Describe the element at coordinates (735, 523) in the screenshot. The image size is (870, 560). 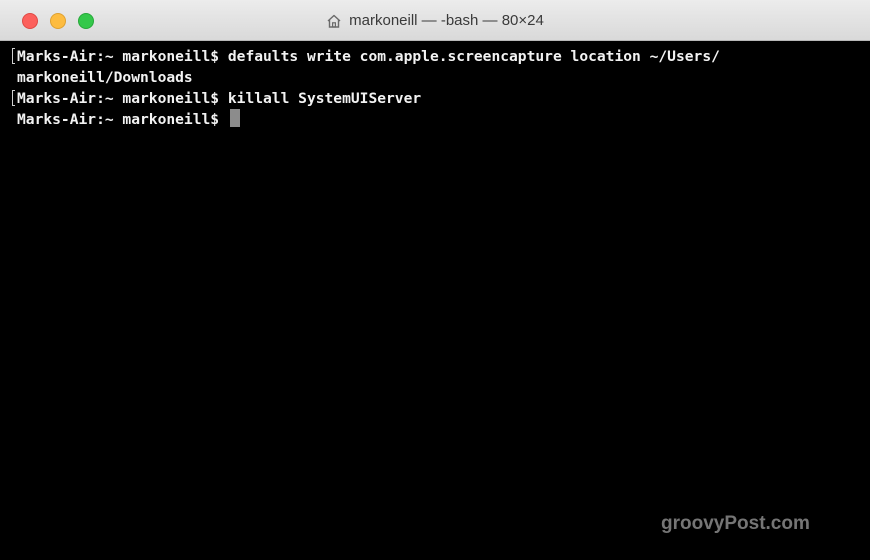
I see `watermark: groovyPost.com` at that location.